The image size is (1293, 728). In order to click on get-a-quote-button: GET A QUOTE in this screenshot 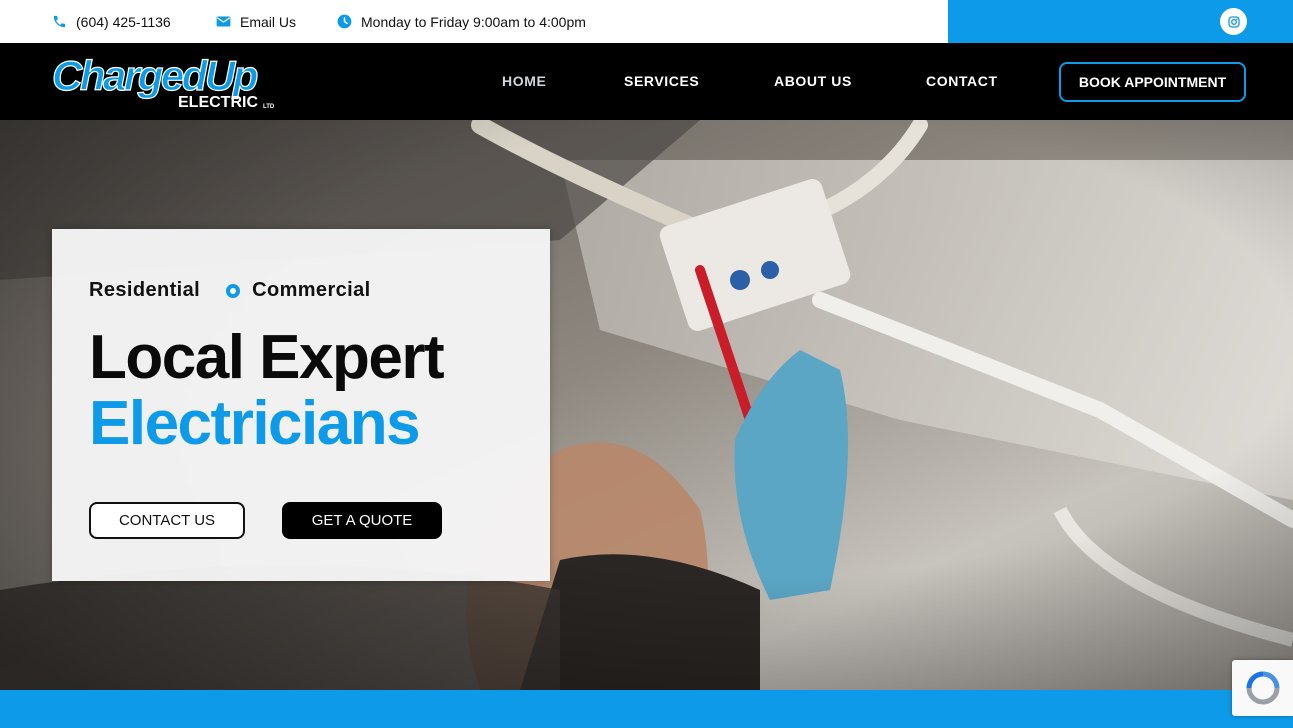, I will do `click(362, 520)`.